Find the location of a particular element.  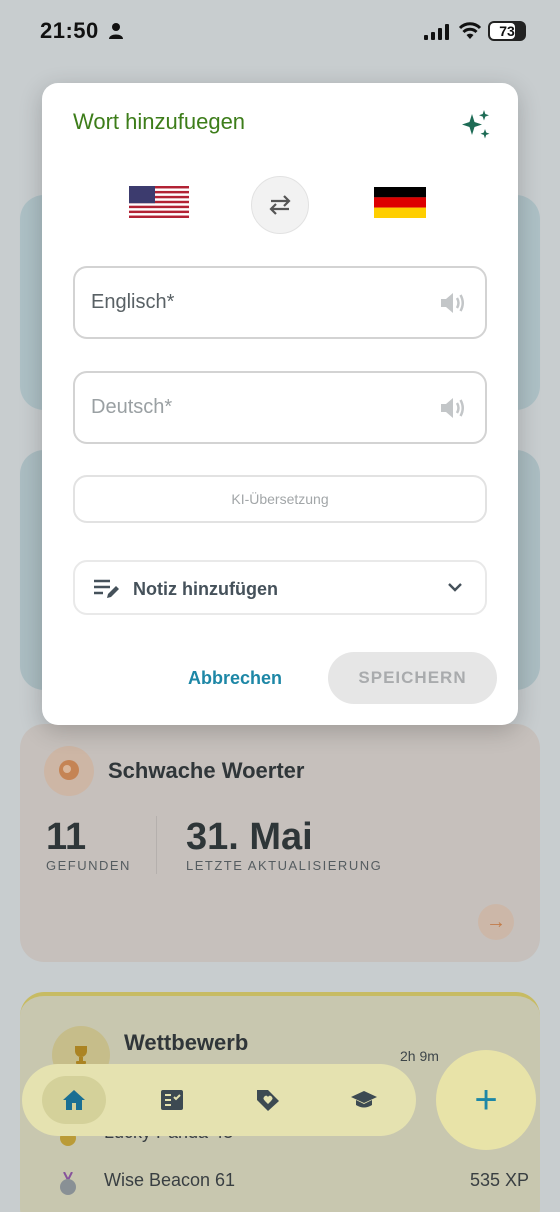

german-input is located at coordinates (261, 407).